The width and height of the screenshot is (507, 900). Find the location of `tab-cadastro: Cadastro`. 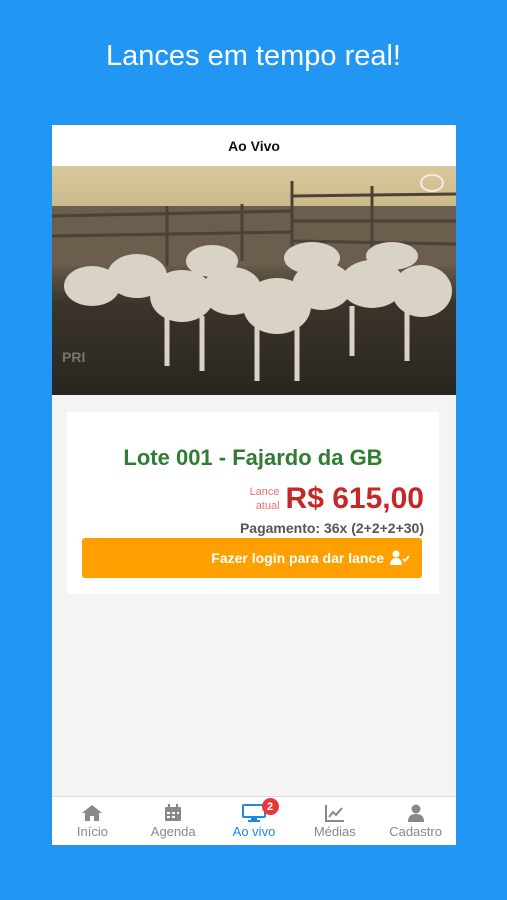

tab-cadastro: Cadastro is located at coordinates (415, 821).